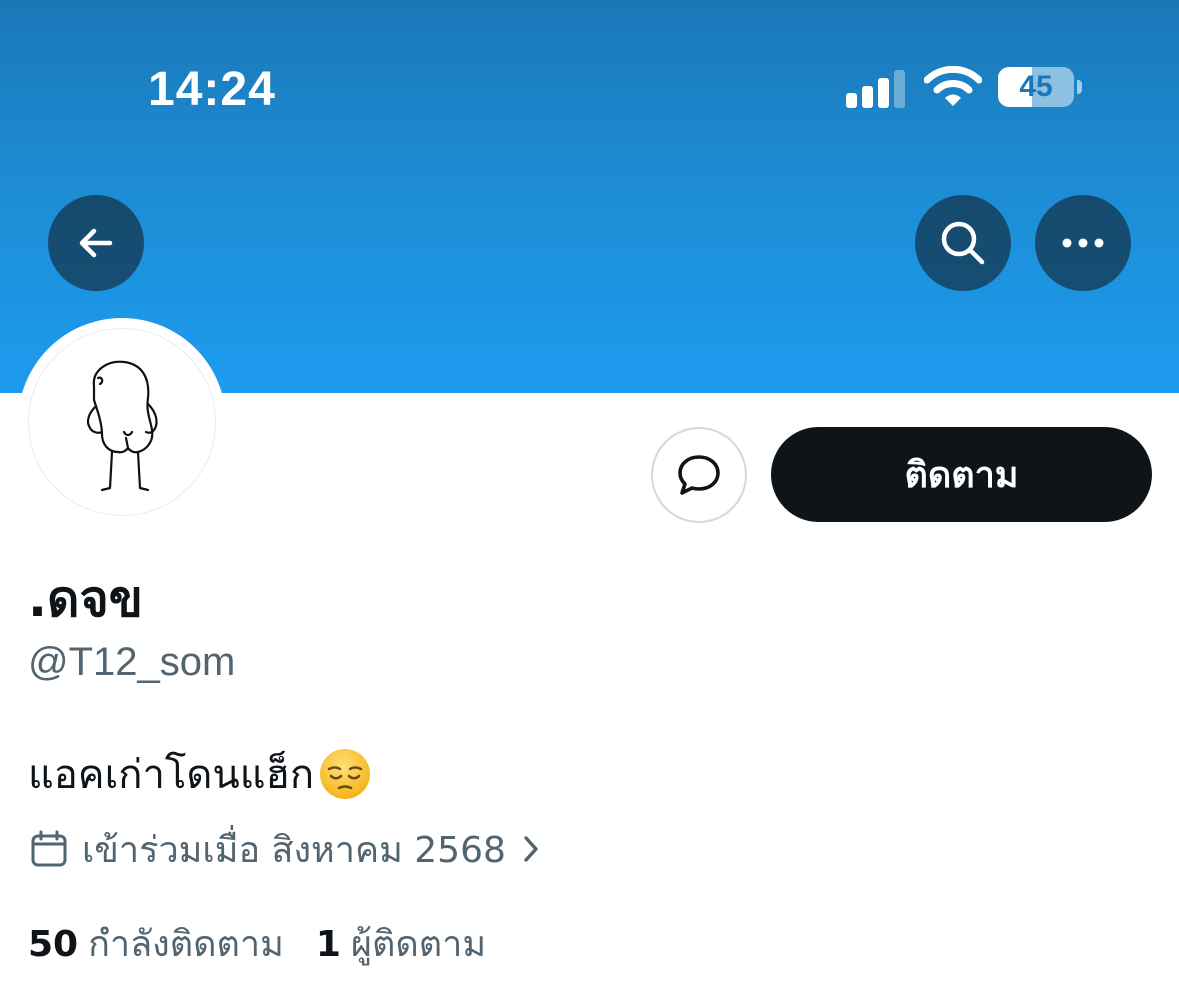  I want to click on bio-text: แอคเก่าโดนแฮ็ก, so click(171, 775).